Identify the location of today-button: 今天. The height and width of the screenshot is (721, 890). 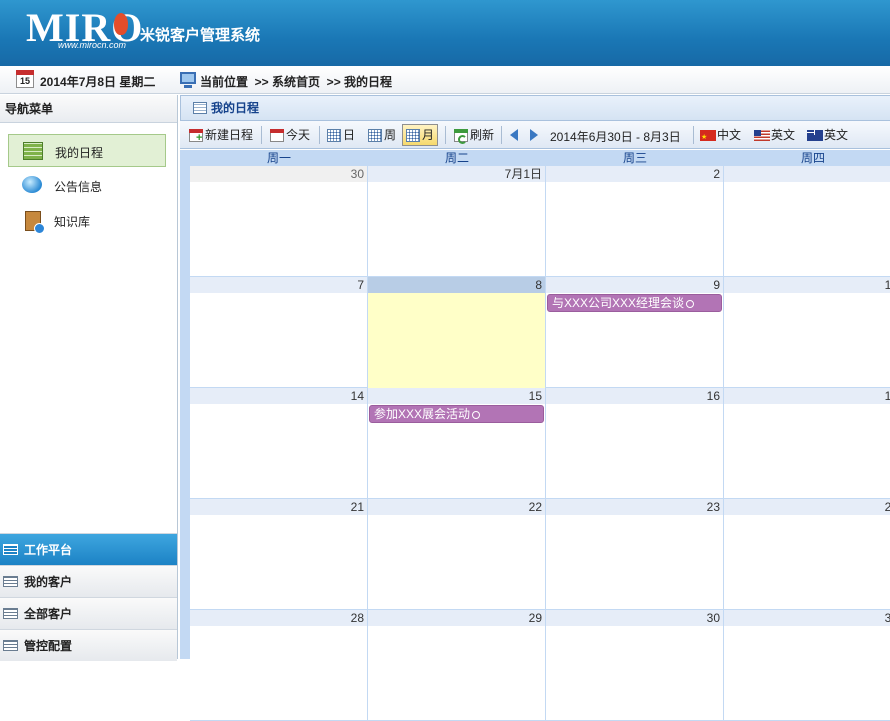
(290, 135).